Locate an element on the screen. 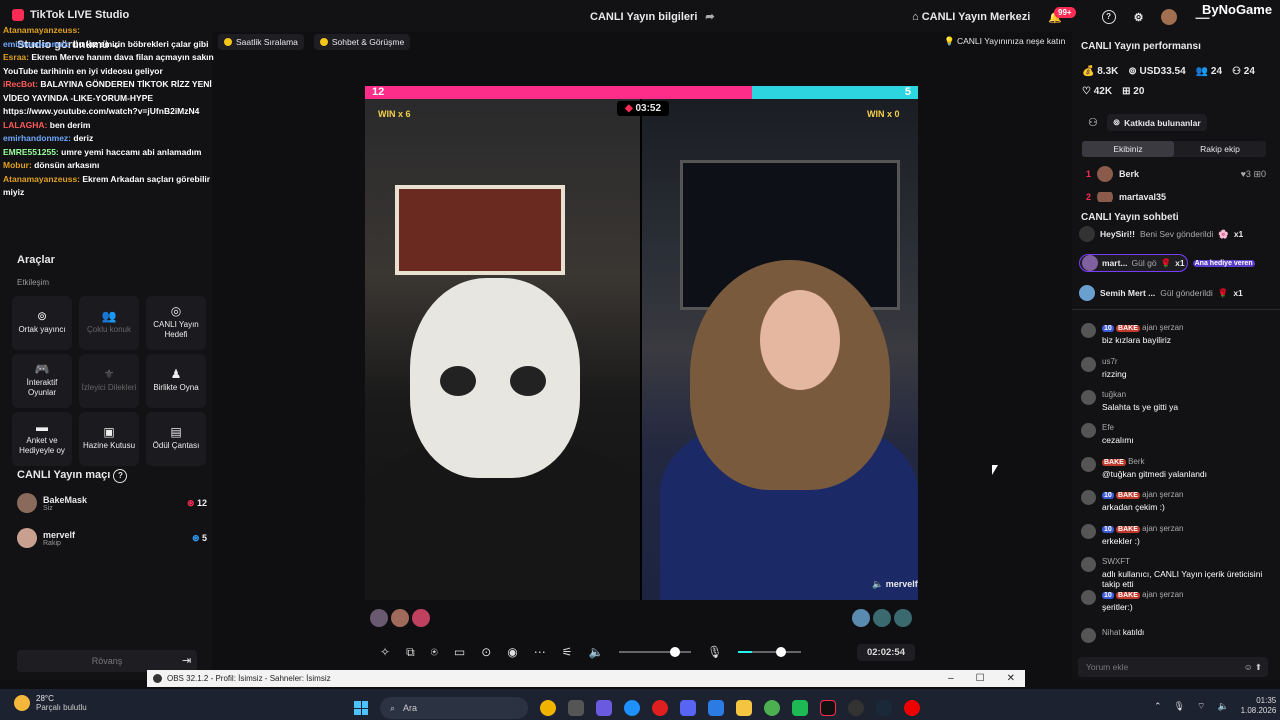 The height and width of the screenshot is (720, 1280). mail-icon is located at coordinates (716, 708).